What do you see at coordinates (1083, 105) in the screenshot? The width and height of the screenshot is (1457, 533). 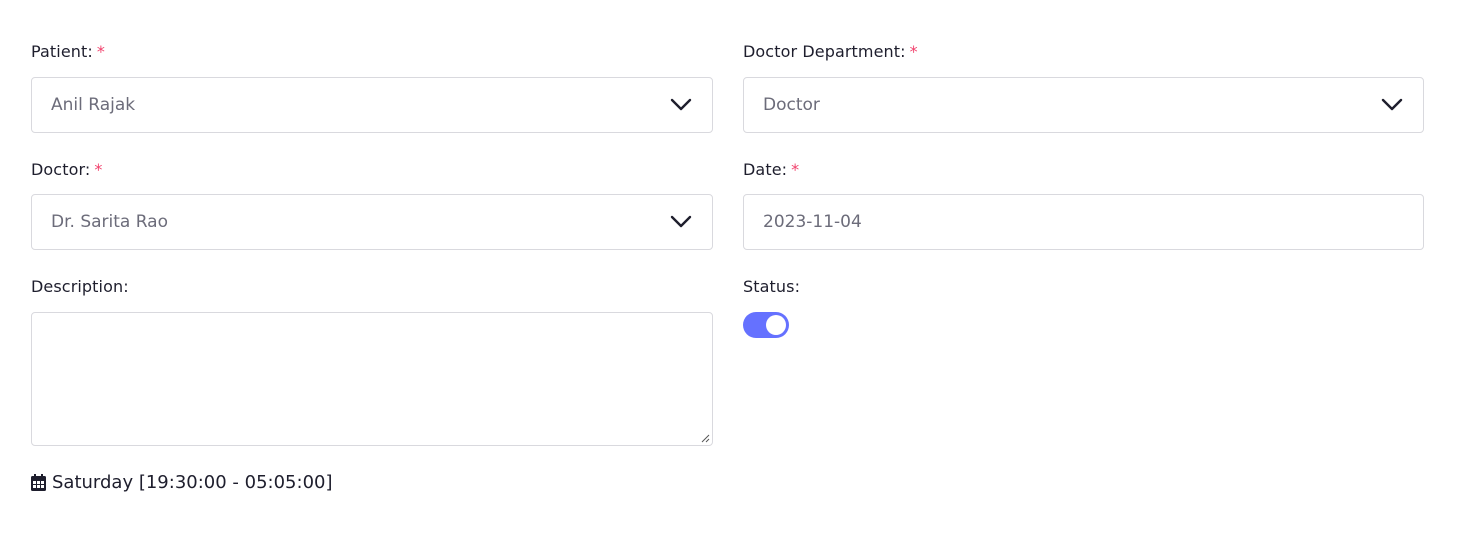 I see `doctor-department-select: Doctor` at bounding box center [1083, 105].